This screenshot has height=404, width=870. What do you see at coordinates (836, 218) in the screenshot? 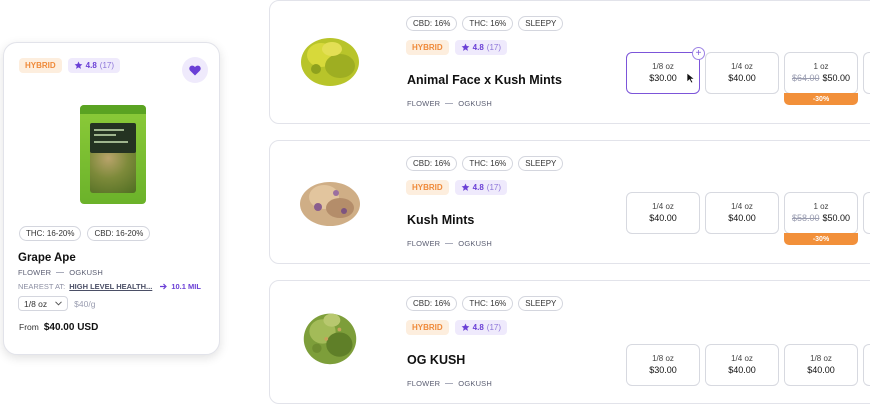
I see `sale-price: $50.00` at bounding box center [836, 218].